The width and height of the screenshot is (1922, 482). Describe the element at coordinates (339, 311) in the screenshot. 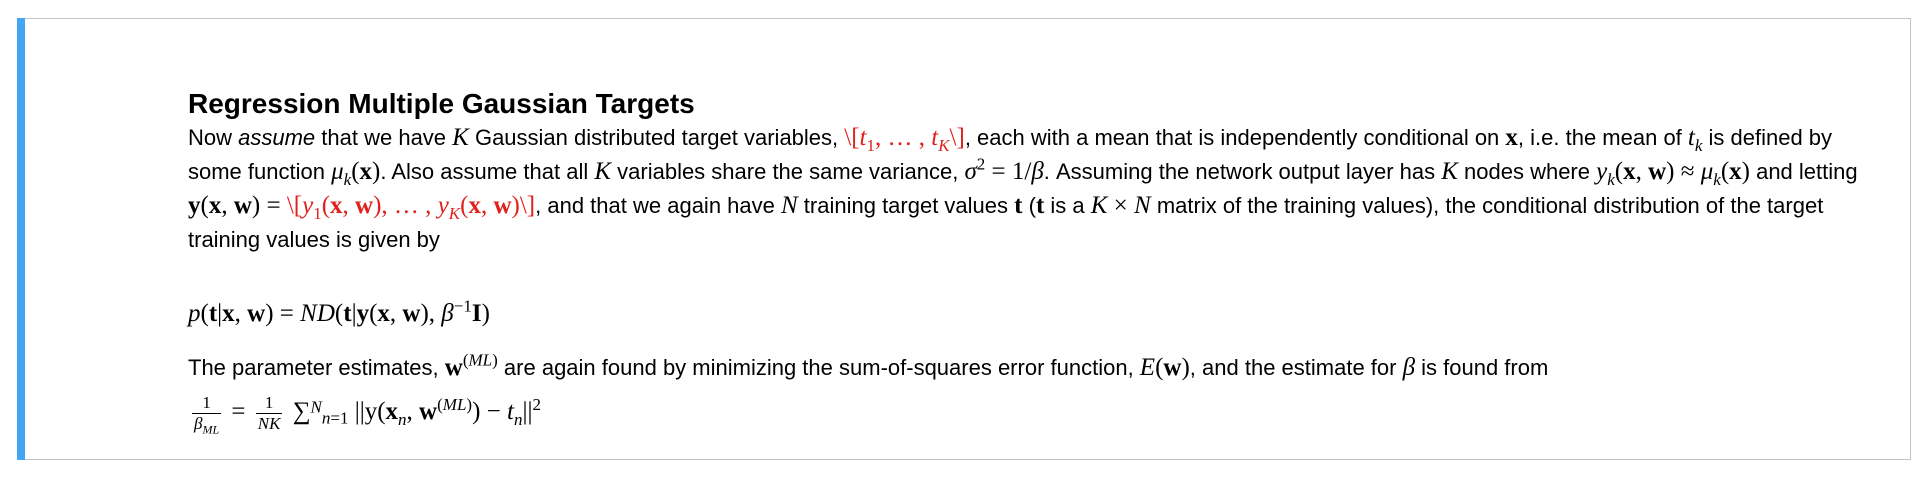

I see `equation-likelihood: p(t|x, w) = ND(t|y(x, w), β−1I)` at that location.